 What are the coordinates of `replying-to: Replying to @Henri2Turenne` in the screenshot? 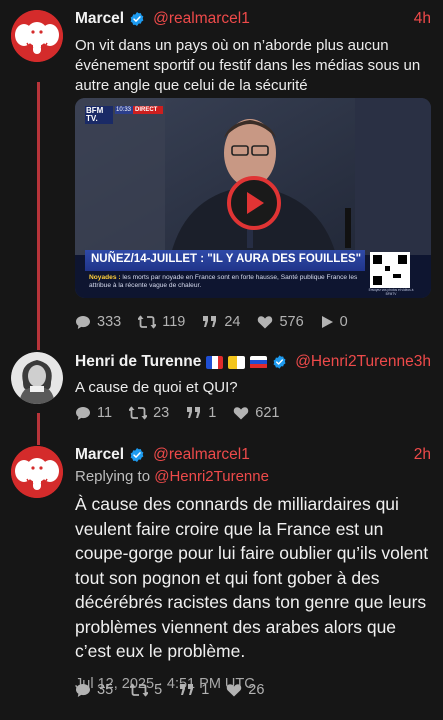 It's located at (253, 477).